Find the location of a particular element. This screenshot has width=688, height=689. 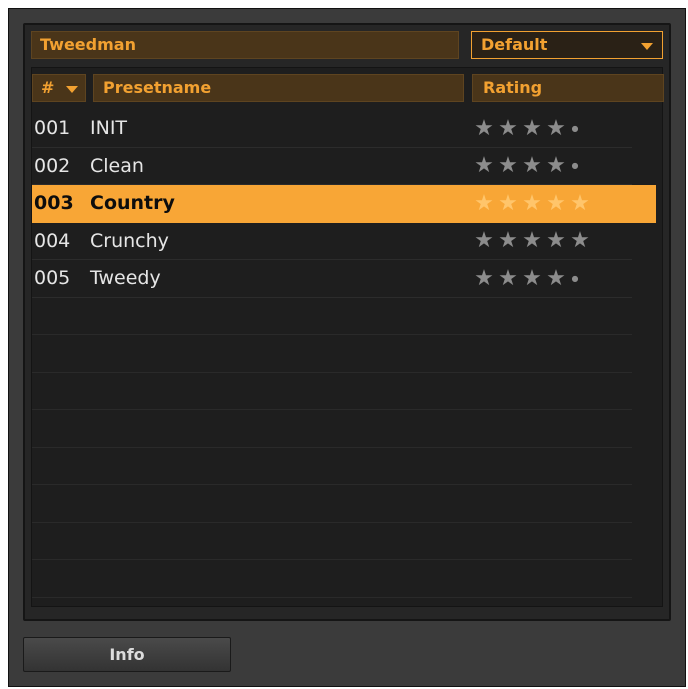

sort-down-icon is located at coordinates (72, 89).